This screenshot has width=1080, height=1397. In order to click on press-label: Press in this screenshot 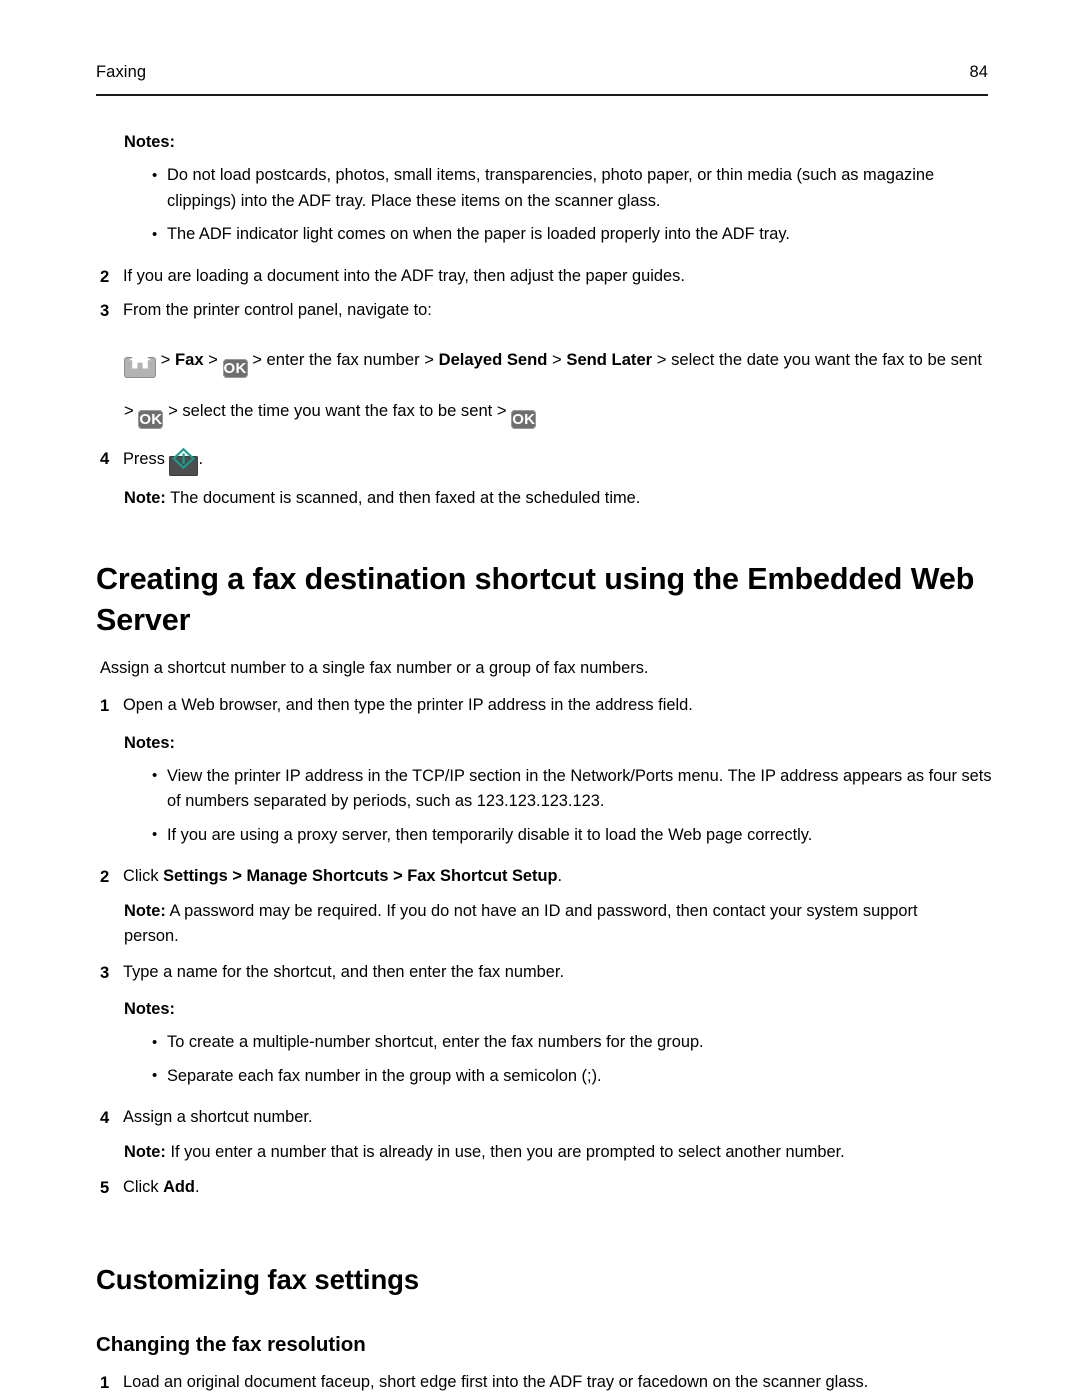, I will do `click(144, 458)`.